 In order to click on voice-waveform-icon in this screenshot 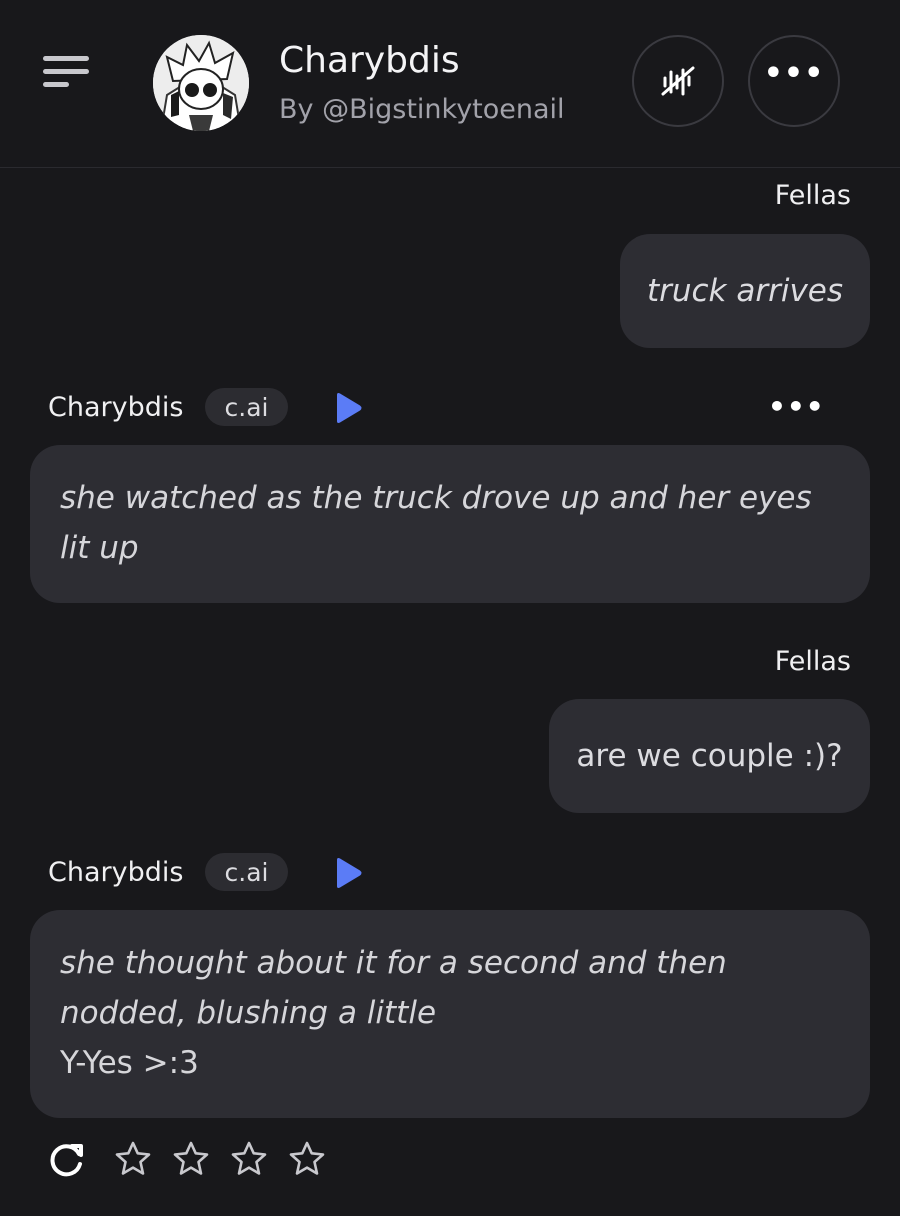, I will do `click(678, 81)`.